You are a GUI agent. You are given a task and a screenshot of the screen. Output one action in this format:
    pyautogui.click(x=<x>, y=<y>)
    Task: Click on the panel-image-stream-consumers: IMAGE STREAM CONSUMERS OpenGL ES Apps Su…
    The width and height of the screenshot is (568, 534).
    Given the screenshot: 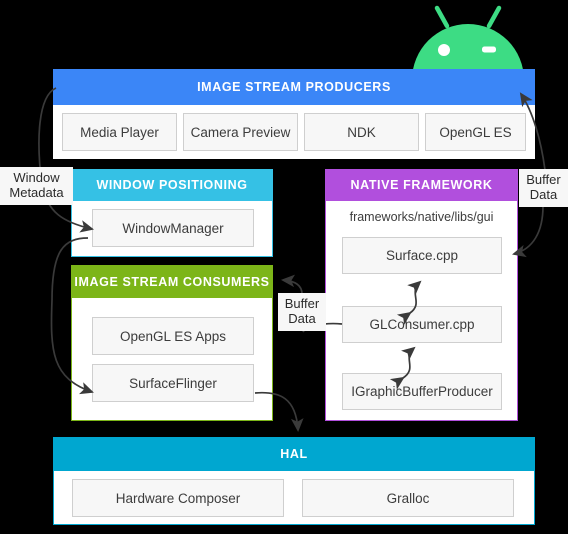 What is the action you would take?
    pyautogui.click(x=172, y=343)
    